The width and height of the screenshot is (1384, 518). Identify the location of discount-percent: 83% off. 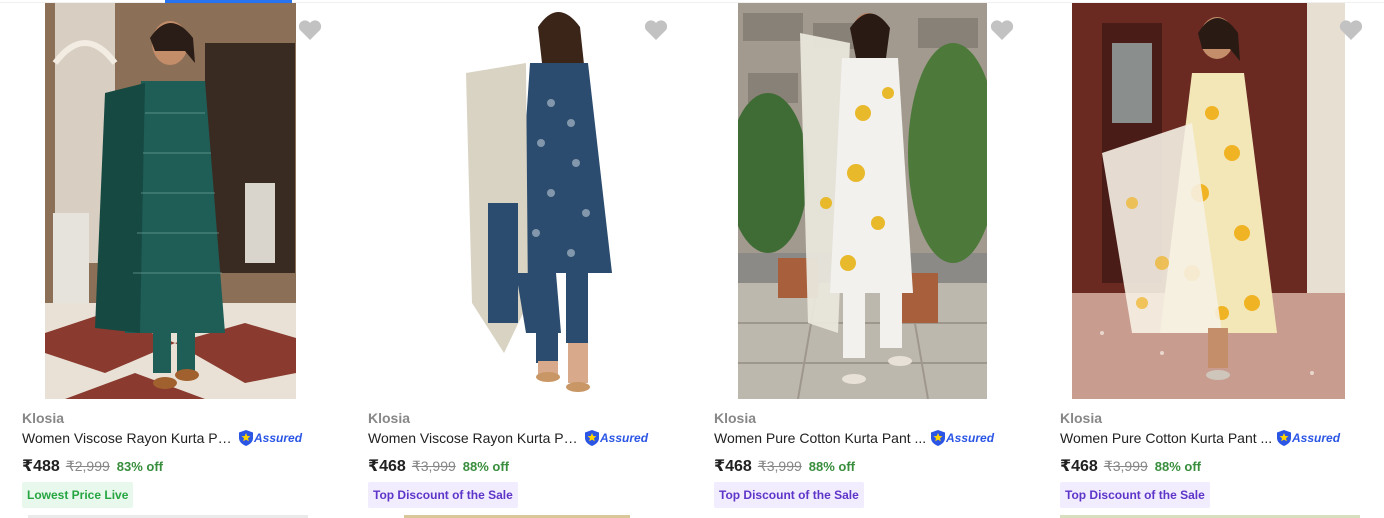
(140, 466).